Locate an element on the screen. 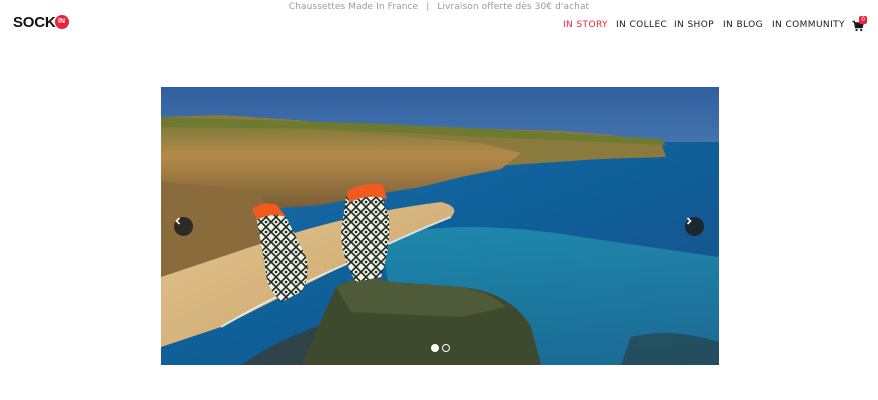 This screenshot has height=400, width=878. nav-item-in-community: IN COMMUNITY is located at coordinates (808, 25).